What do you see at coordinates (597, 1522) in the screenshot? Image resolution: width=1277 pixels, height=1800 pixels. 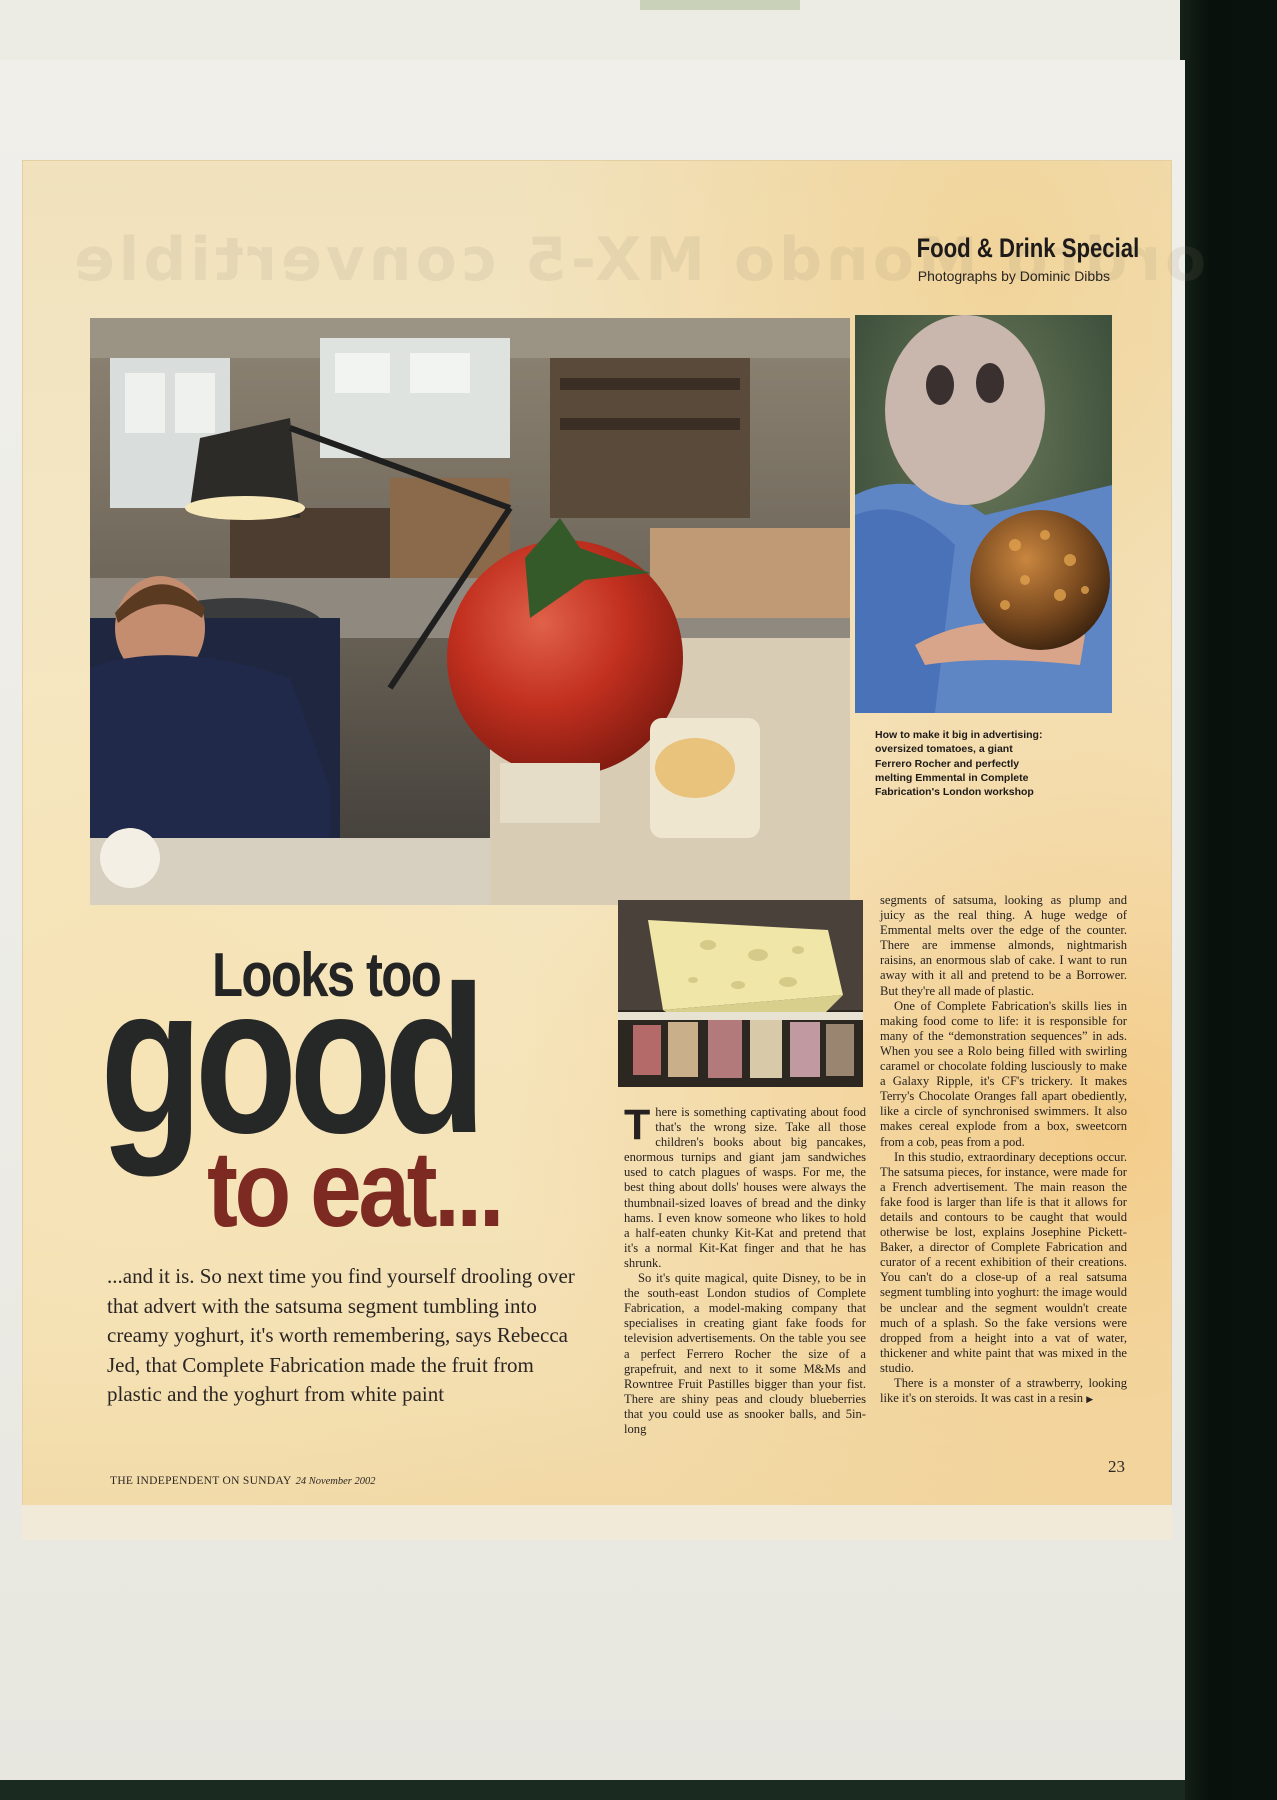 I see `clipping-lower-margin` at bounding box center [597, 1522].